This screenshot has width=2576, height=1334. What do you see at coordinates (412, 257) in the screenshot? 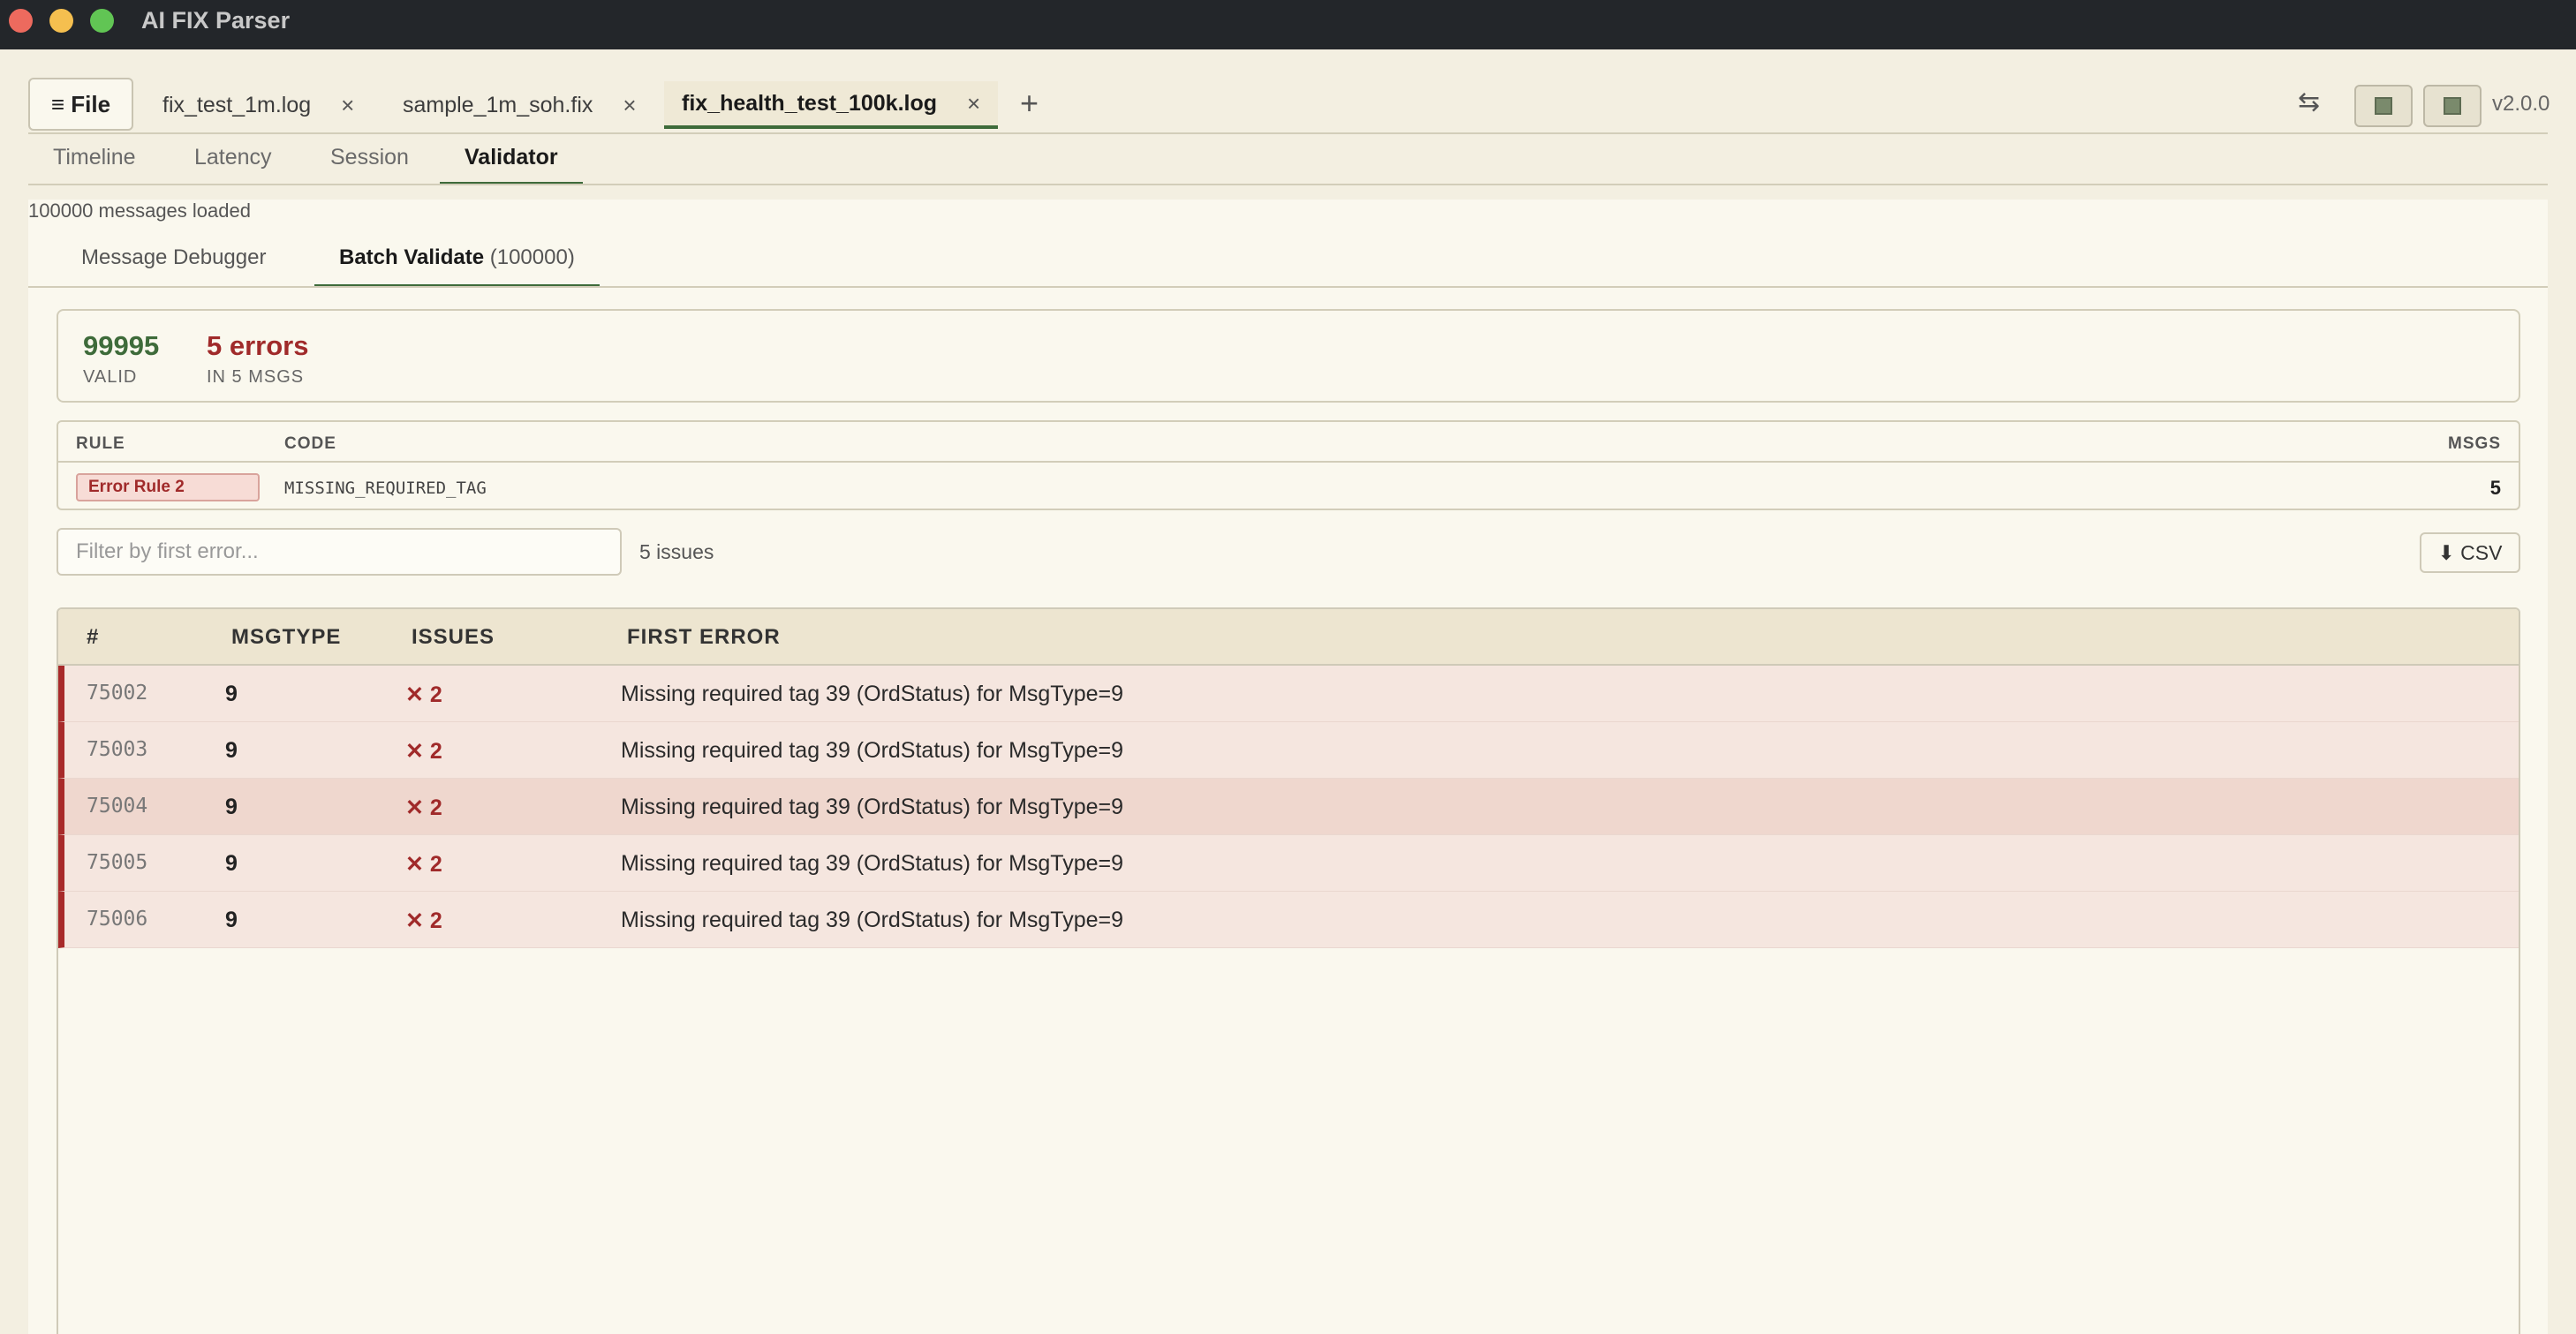
I see `batch-validate-label: Batch Validate` at bounding box center [412, 257].